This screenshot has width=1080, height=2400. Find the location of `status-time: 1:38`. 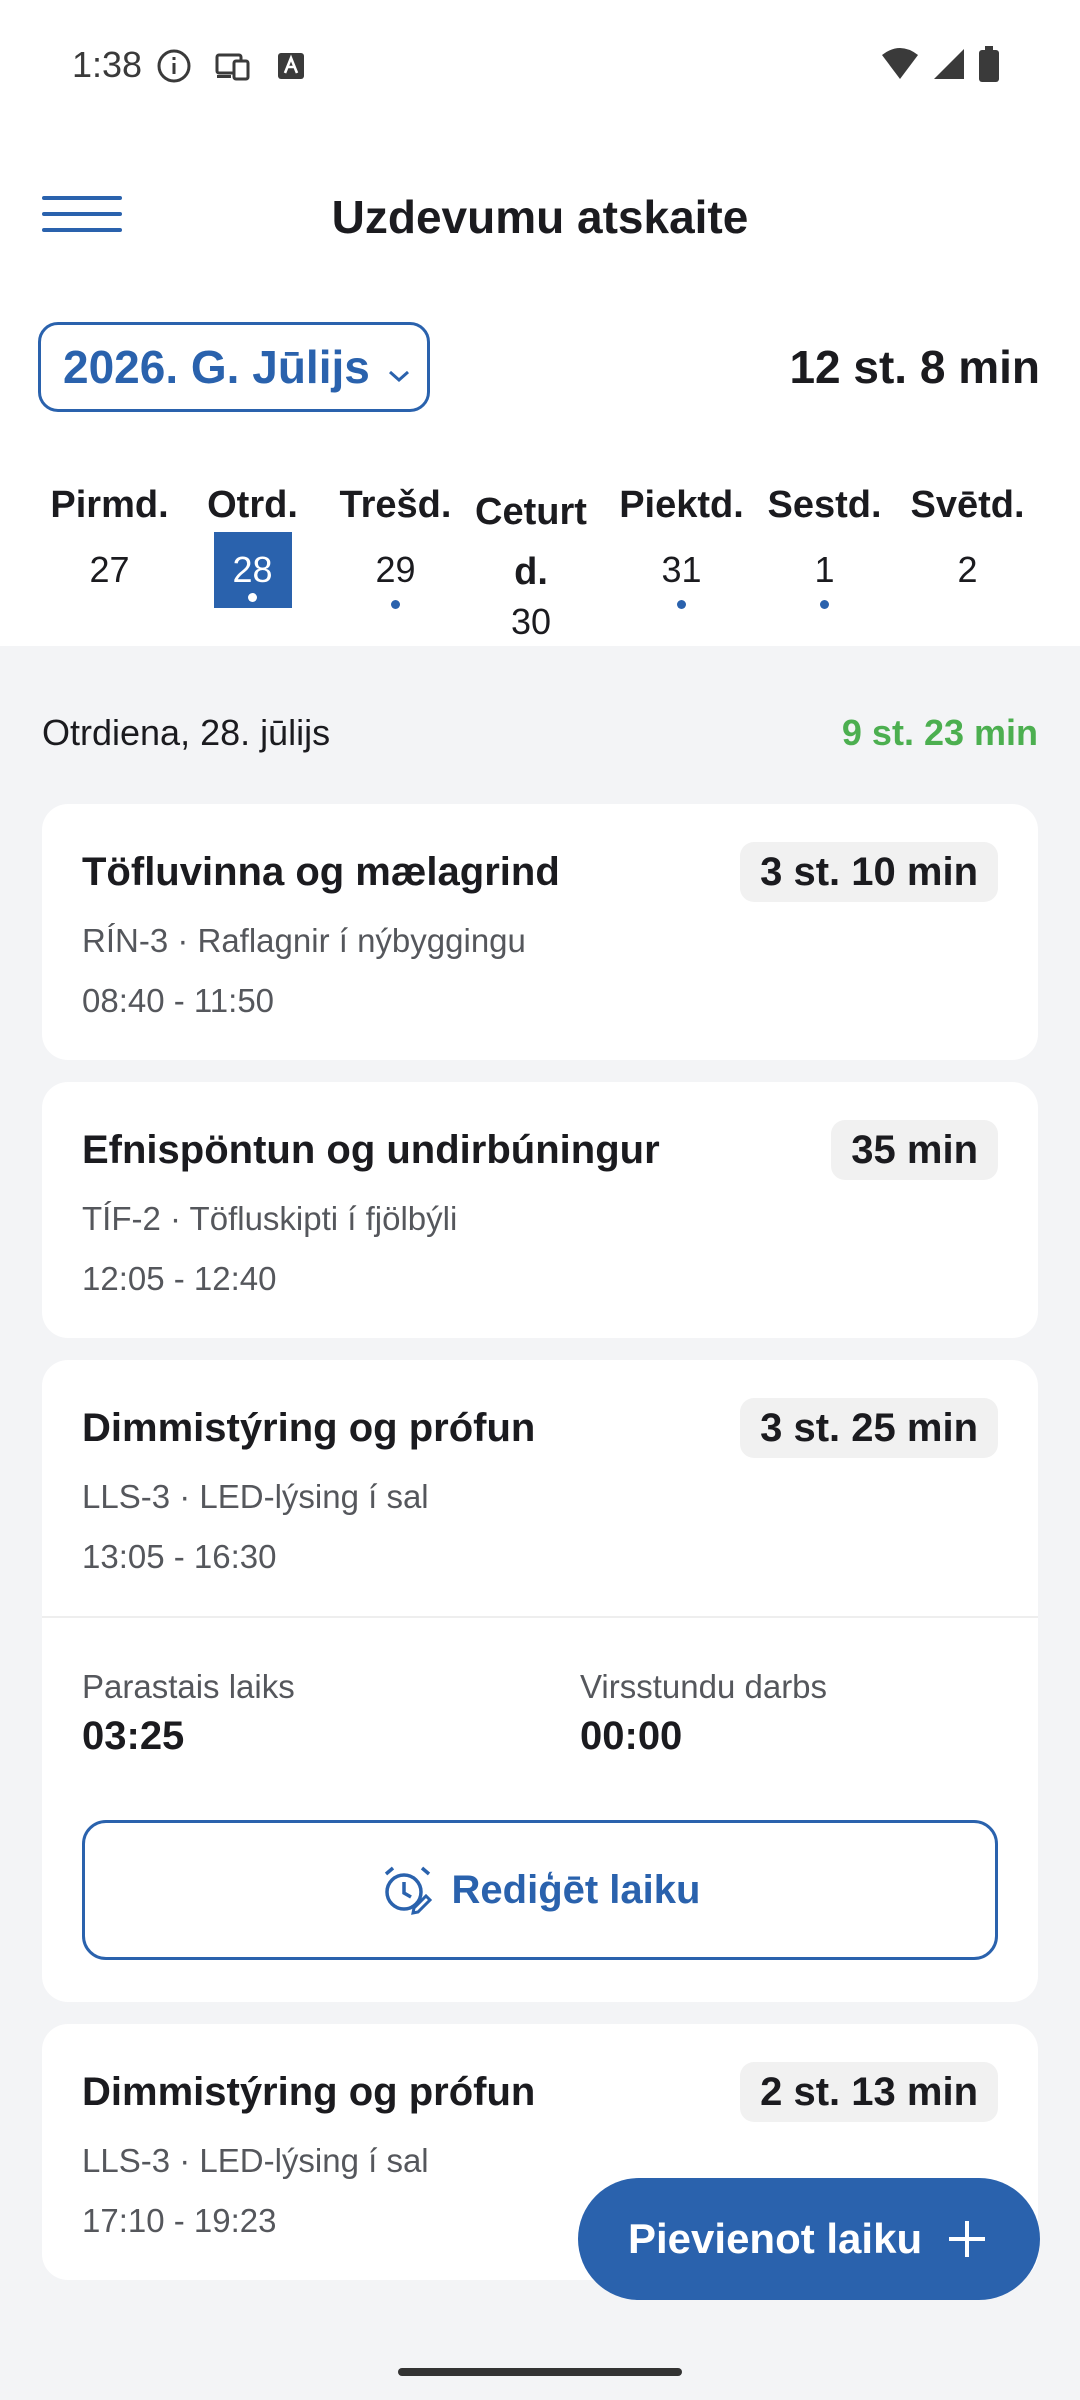

status-time: 1:38 is located at coordinates (107, 64).